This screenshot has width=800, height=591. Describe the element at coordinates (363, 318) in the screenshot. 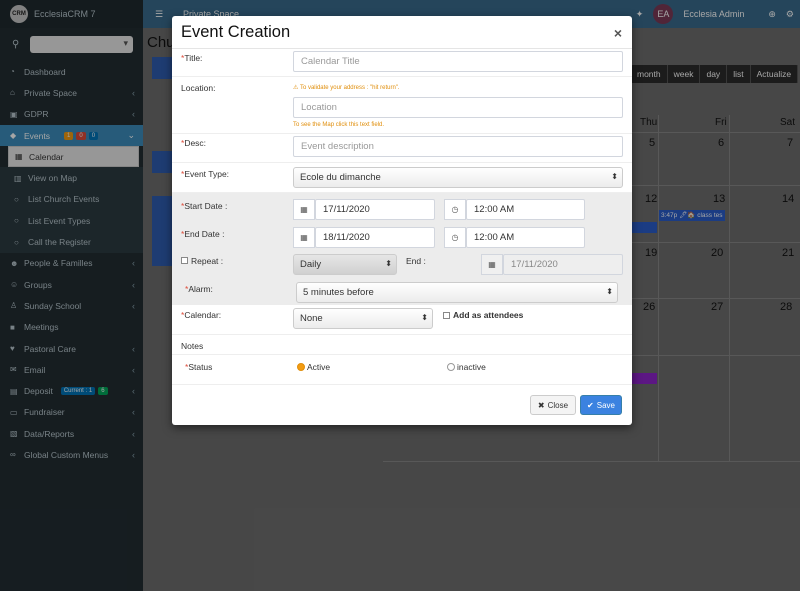

I see `calendar-select: None` at that location.